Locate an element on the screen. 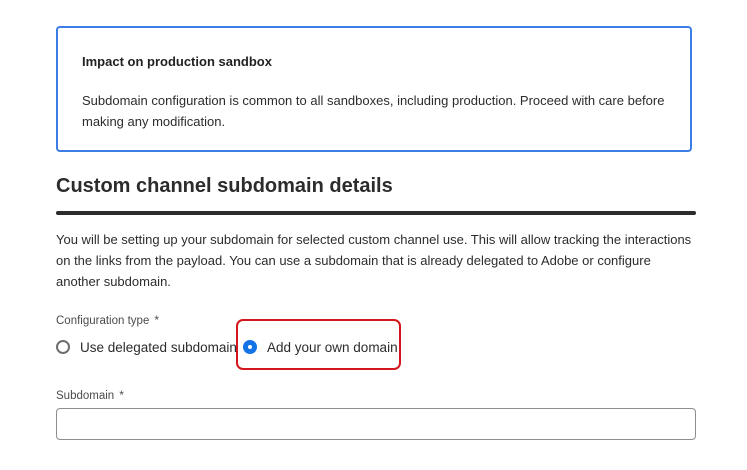 This screenshot has height=470, width=747. configuration-type-label-text: Configuration type is located at coordinates (103, 321).